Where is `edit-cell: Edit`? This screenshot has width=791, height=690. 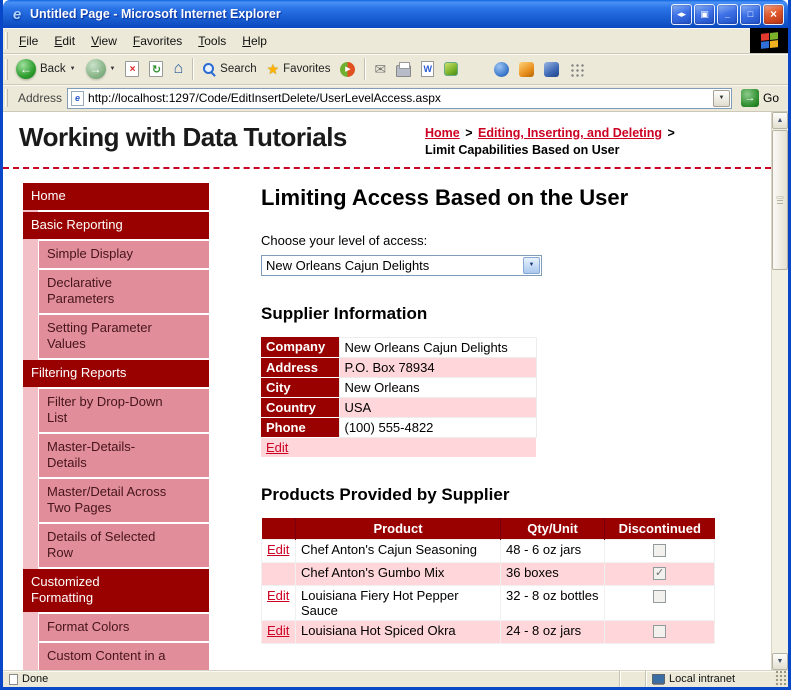 edit-cell: Edit is located at coordinates (278, 550).